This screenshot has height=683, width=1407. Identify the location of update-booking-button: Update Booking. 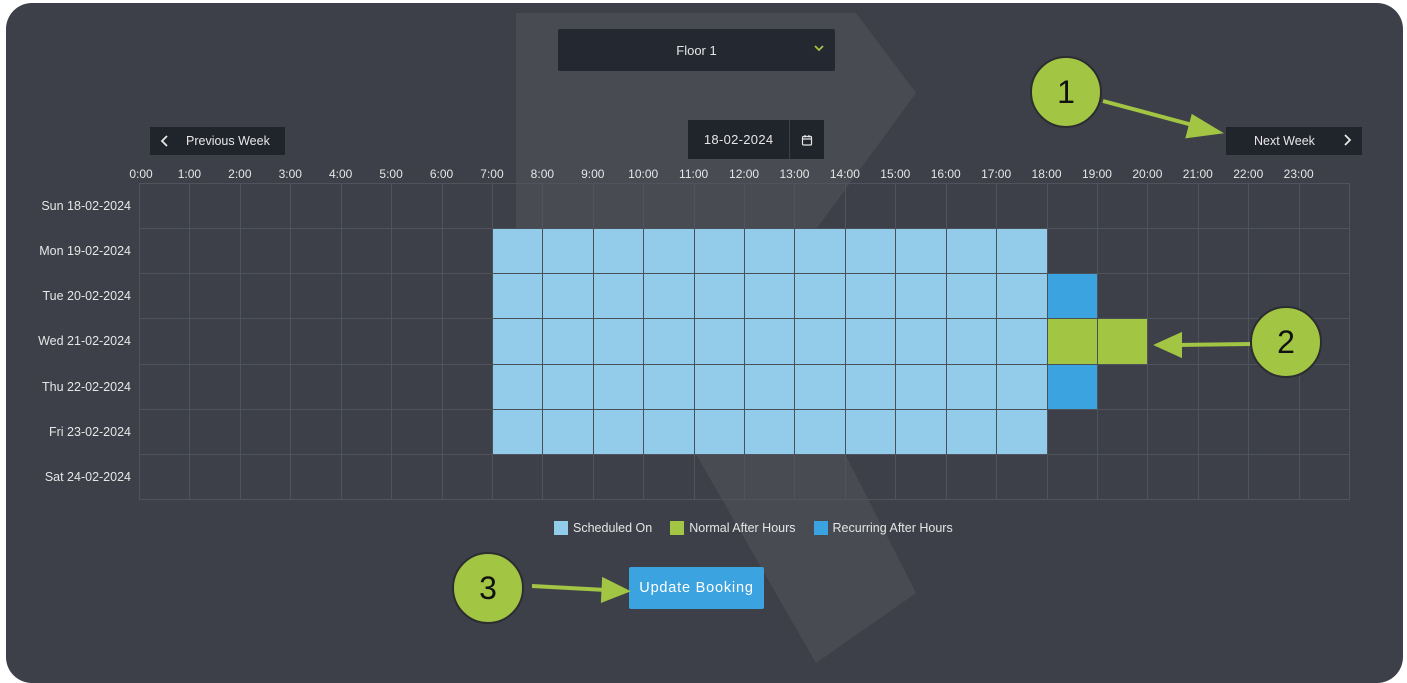
(696, 588).